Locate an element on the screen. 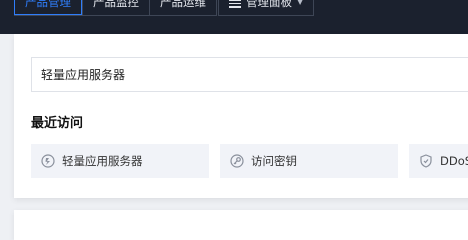 Image resolution: width=468 pixels, height=240 pixels. recent-item-label: 访问密钥 is located at coordinates (274, 161).